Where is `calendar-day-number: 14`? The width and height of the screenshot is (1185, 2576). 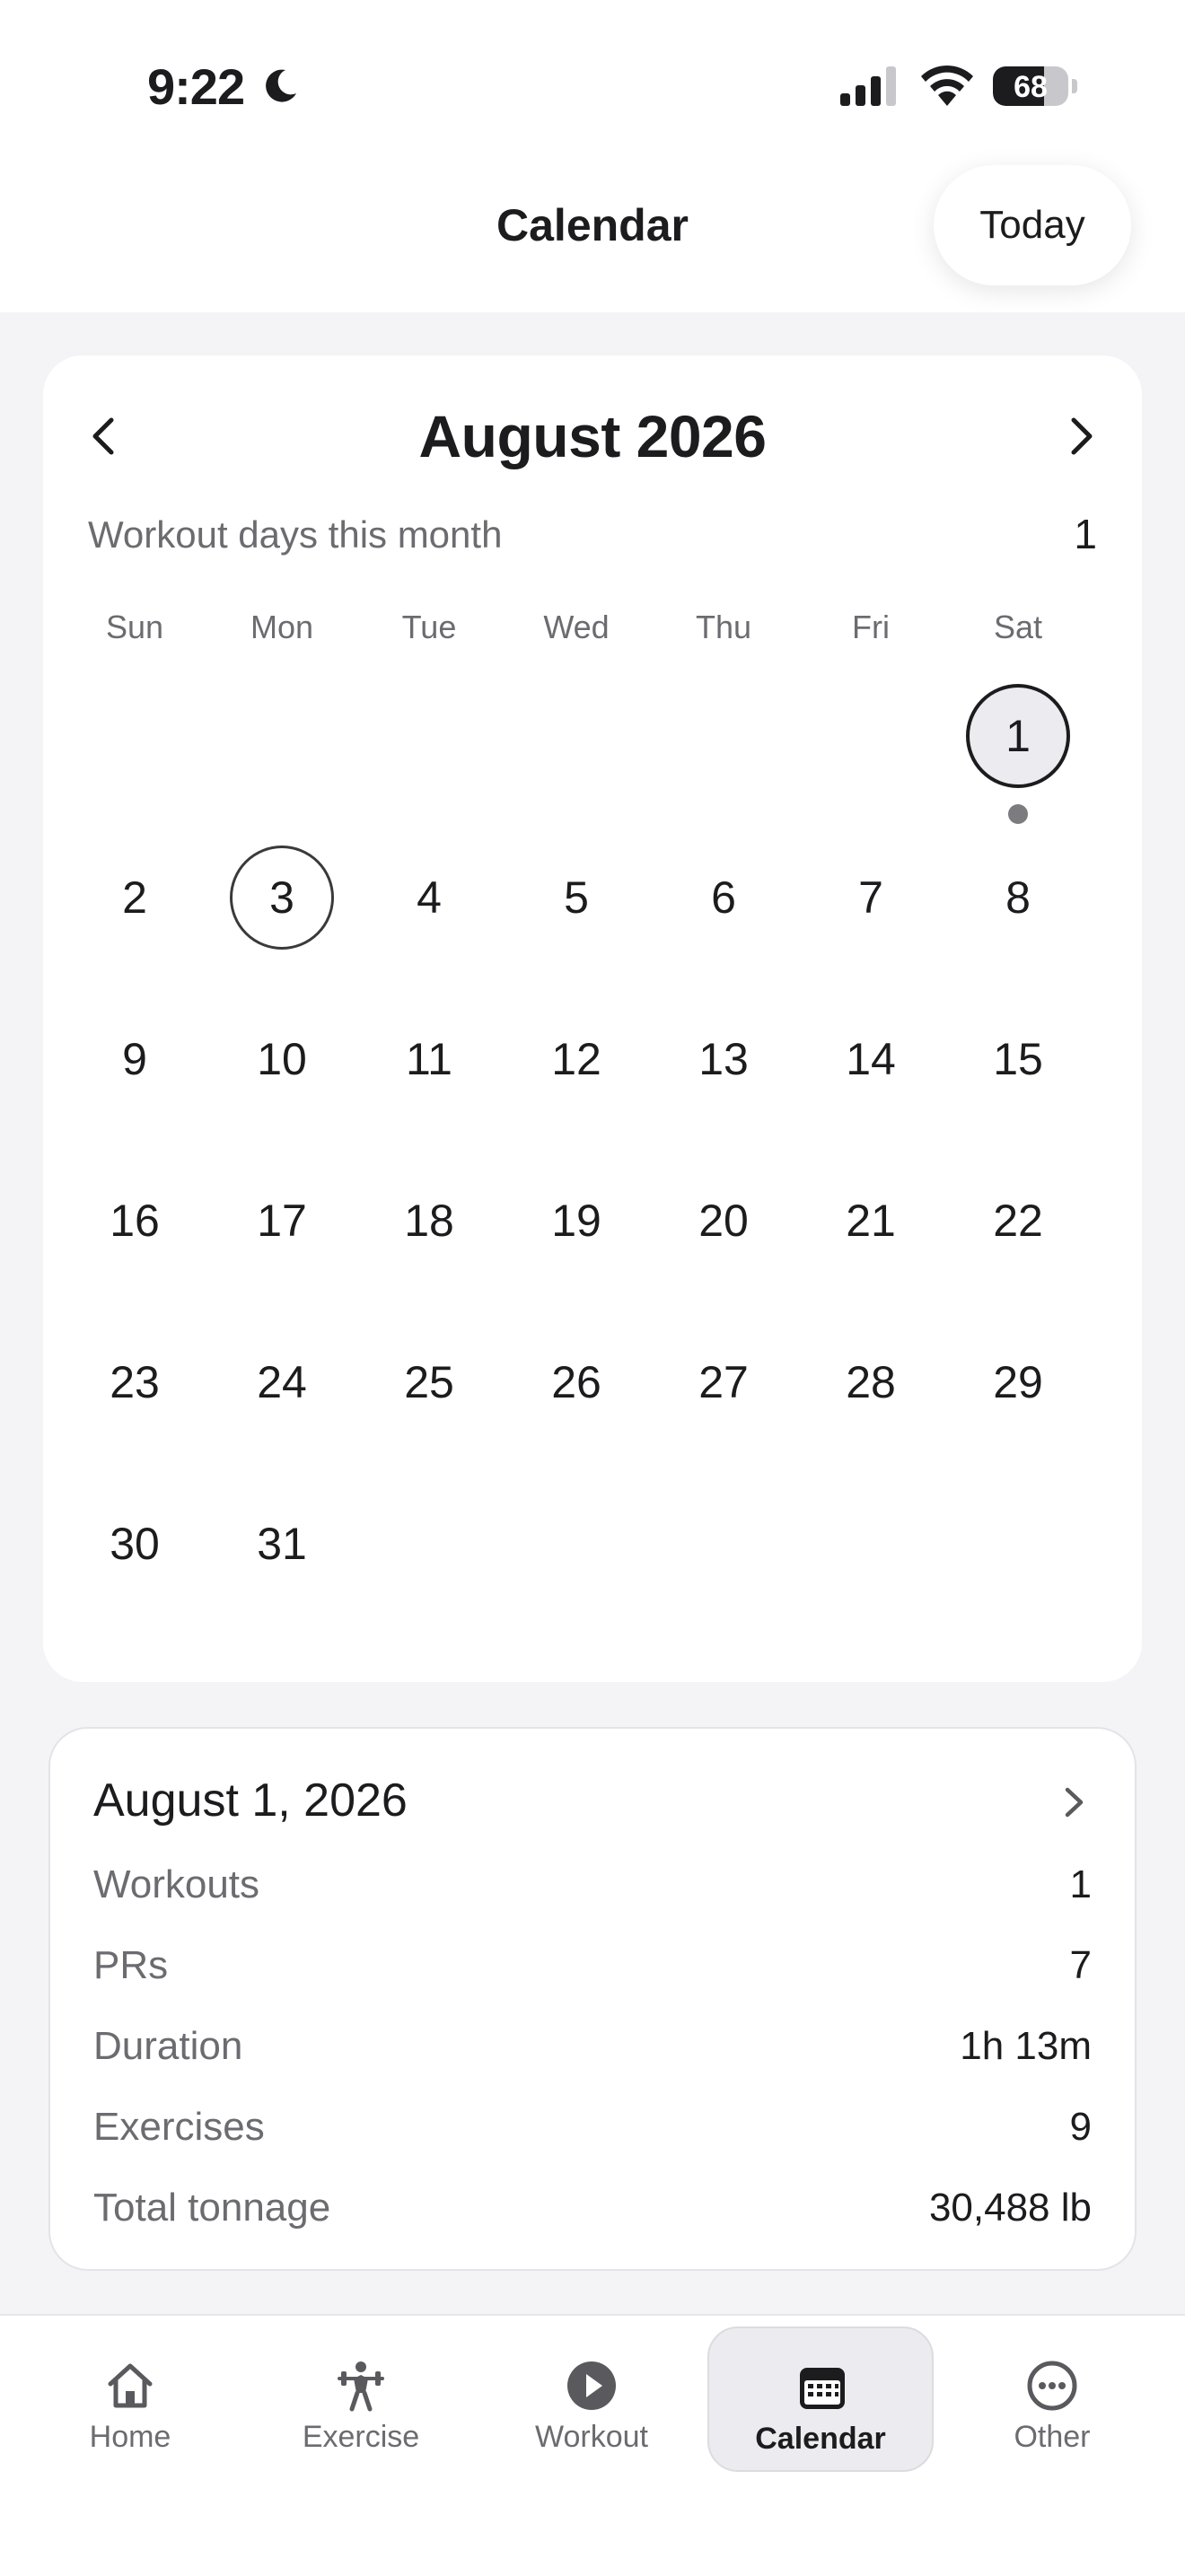
calendar-day-number: 14 is located at coordinates (871, 1059).